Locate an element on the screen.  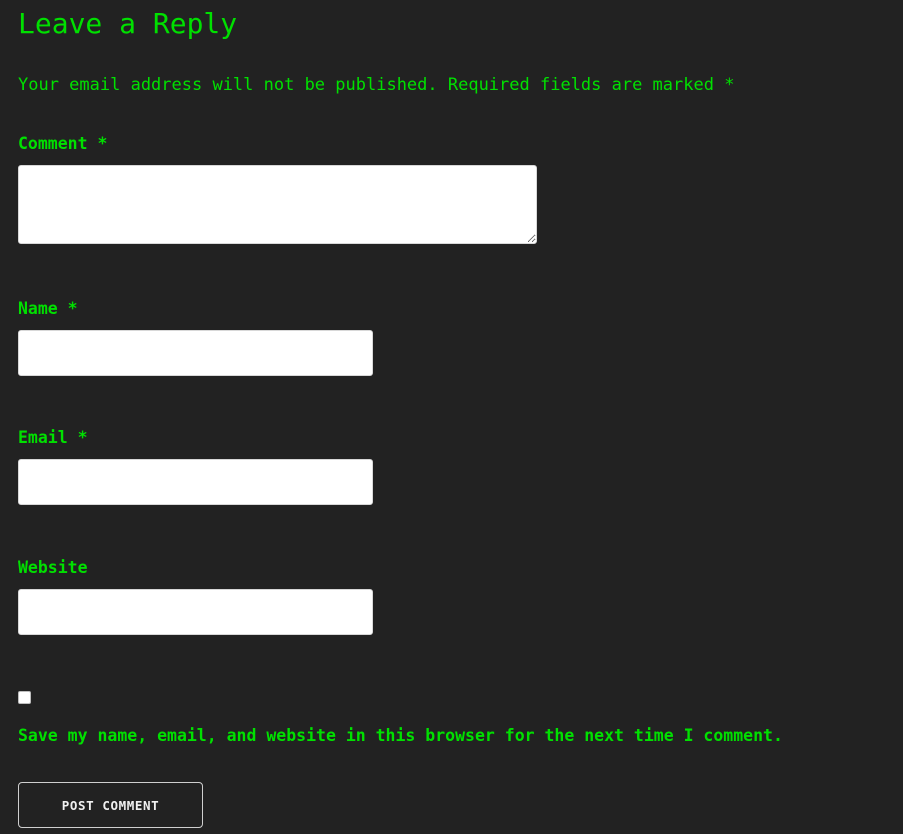
website-label: Website is located at coordinates (53, 567).